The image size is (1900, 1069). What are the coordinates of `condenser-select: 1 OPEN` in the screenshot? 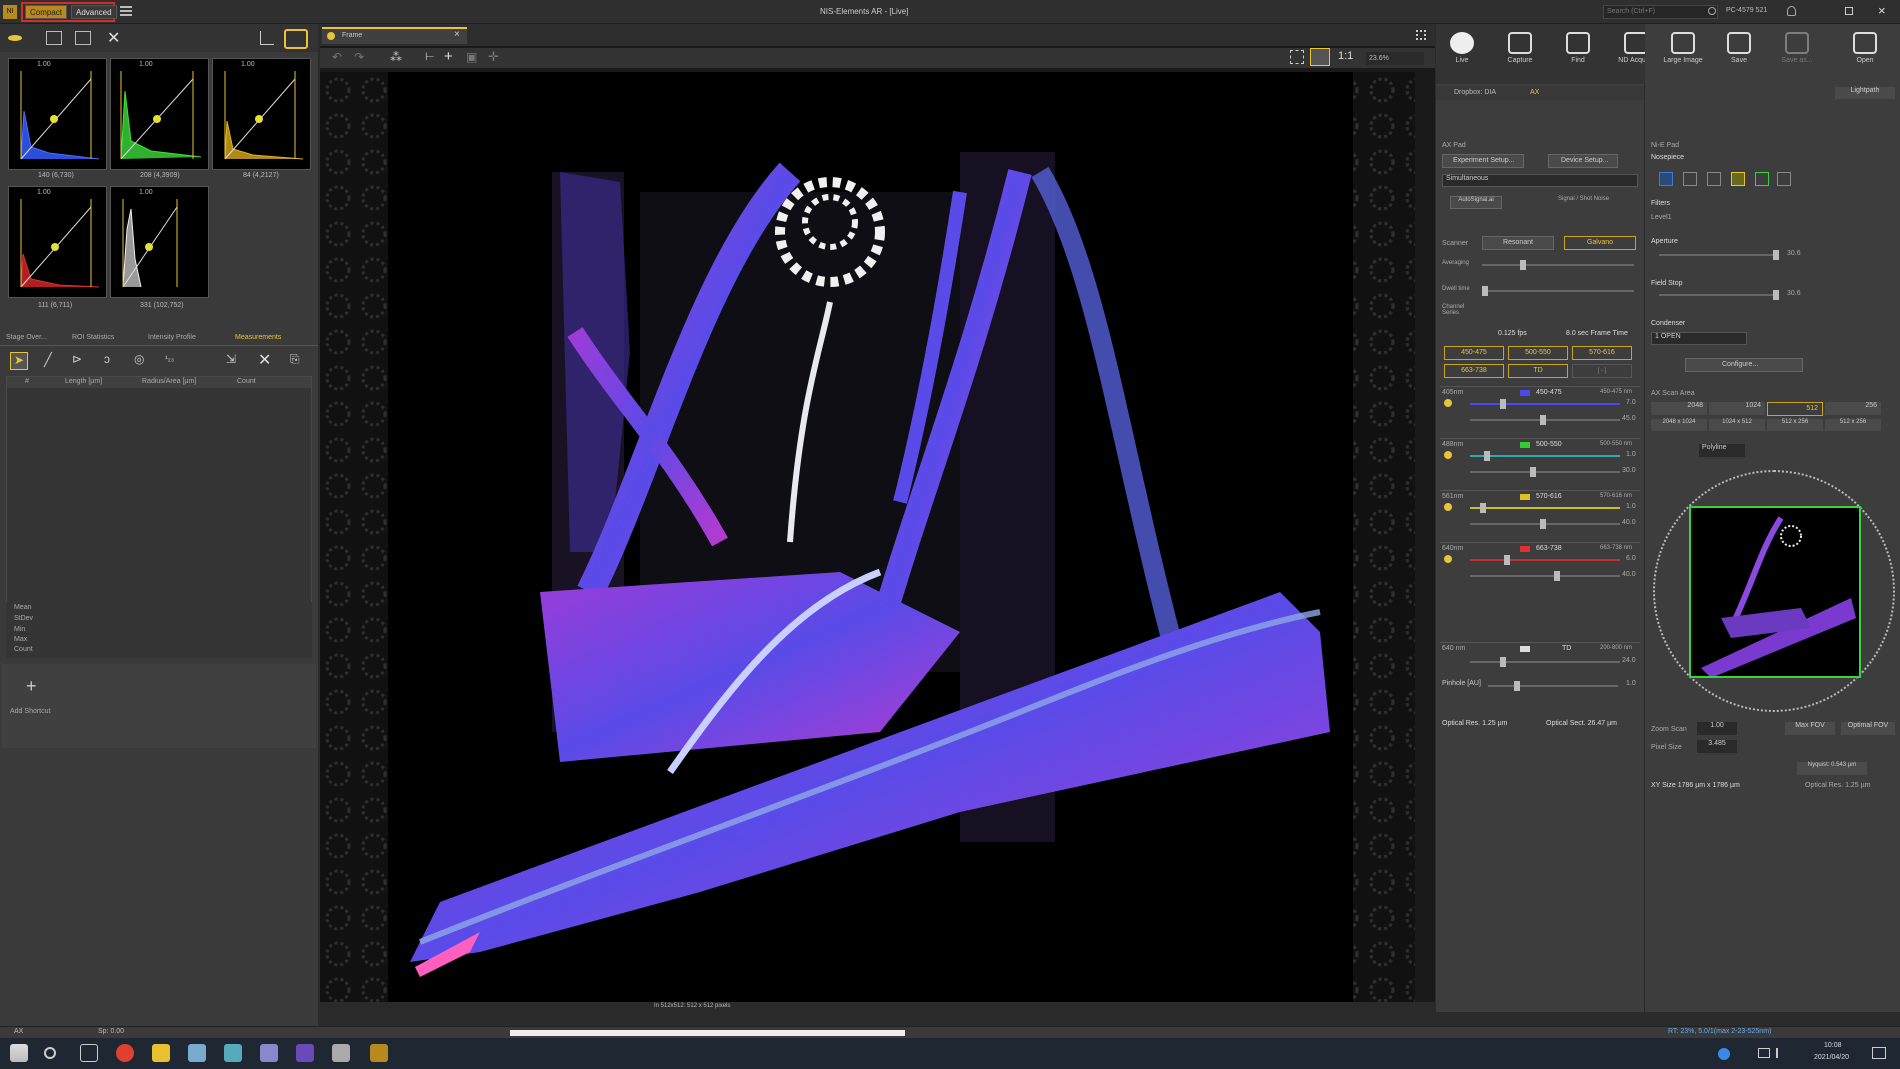 It's located at (1699, 338).